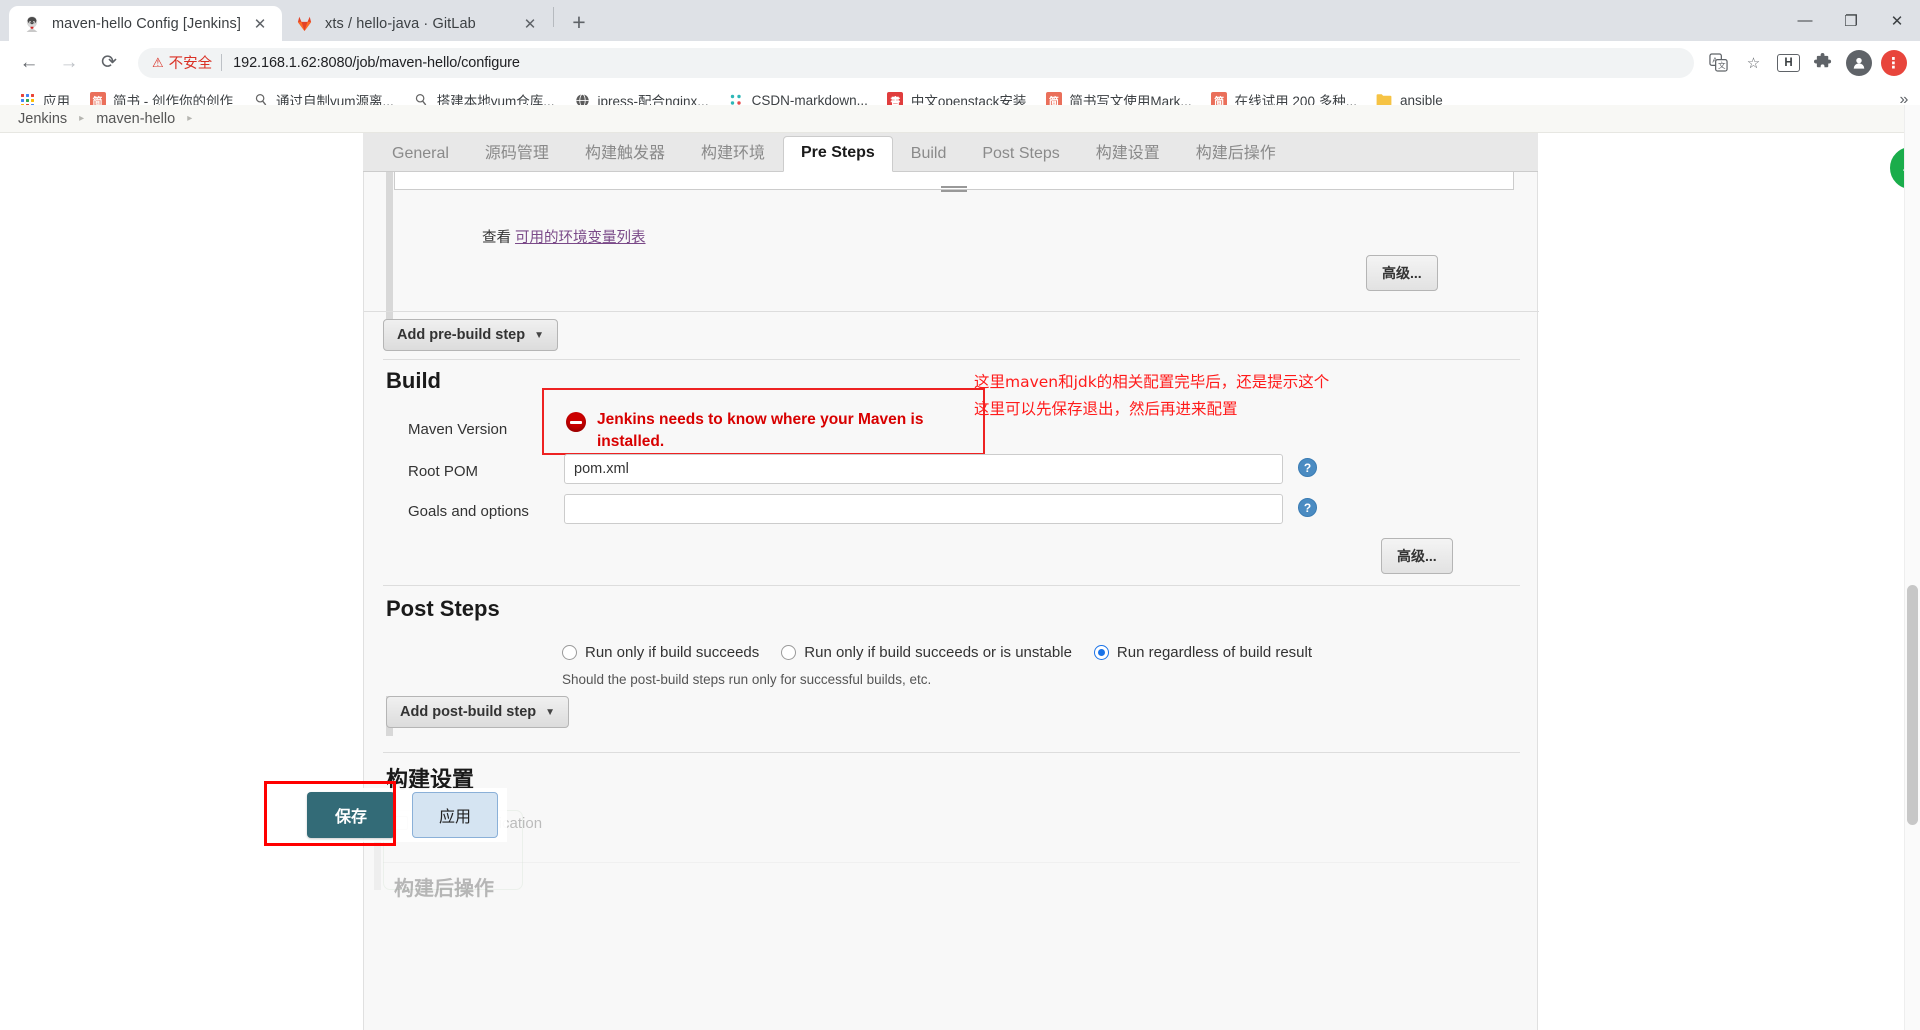  I want to click on not-secure-label: 不安全, so click(190, 64).